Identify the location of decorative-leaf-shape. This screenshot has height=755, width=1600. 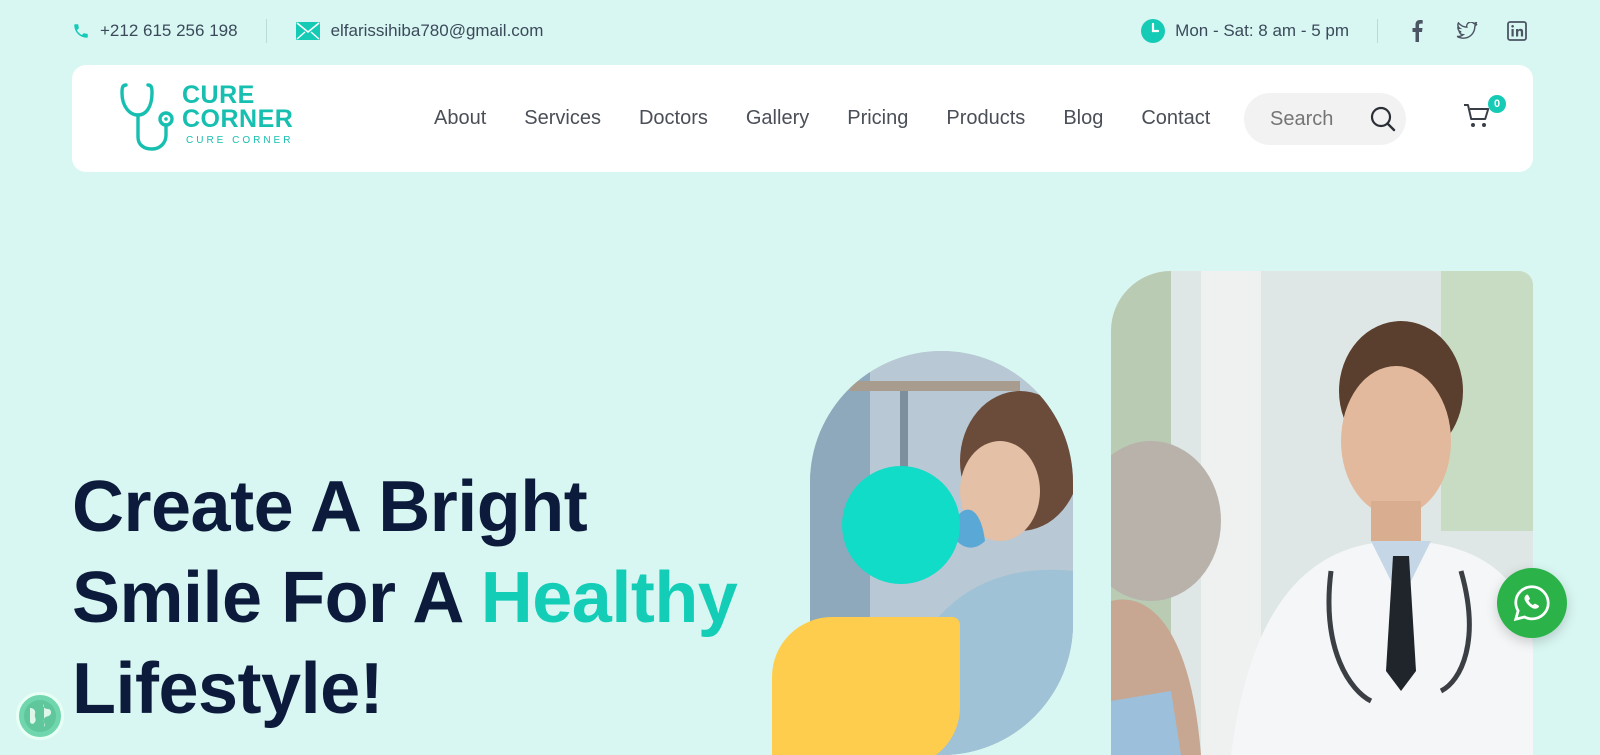
(866, 686).